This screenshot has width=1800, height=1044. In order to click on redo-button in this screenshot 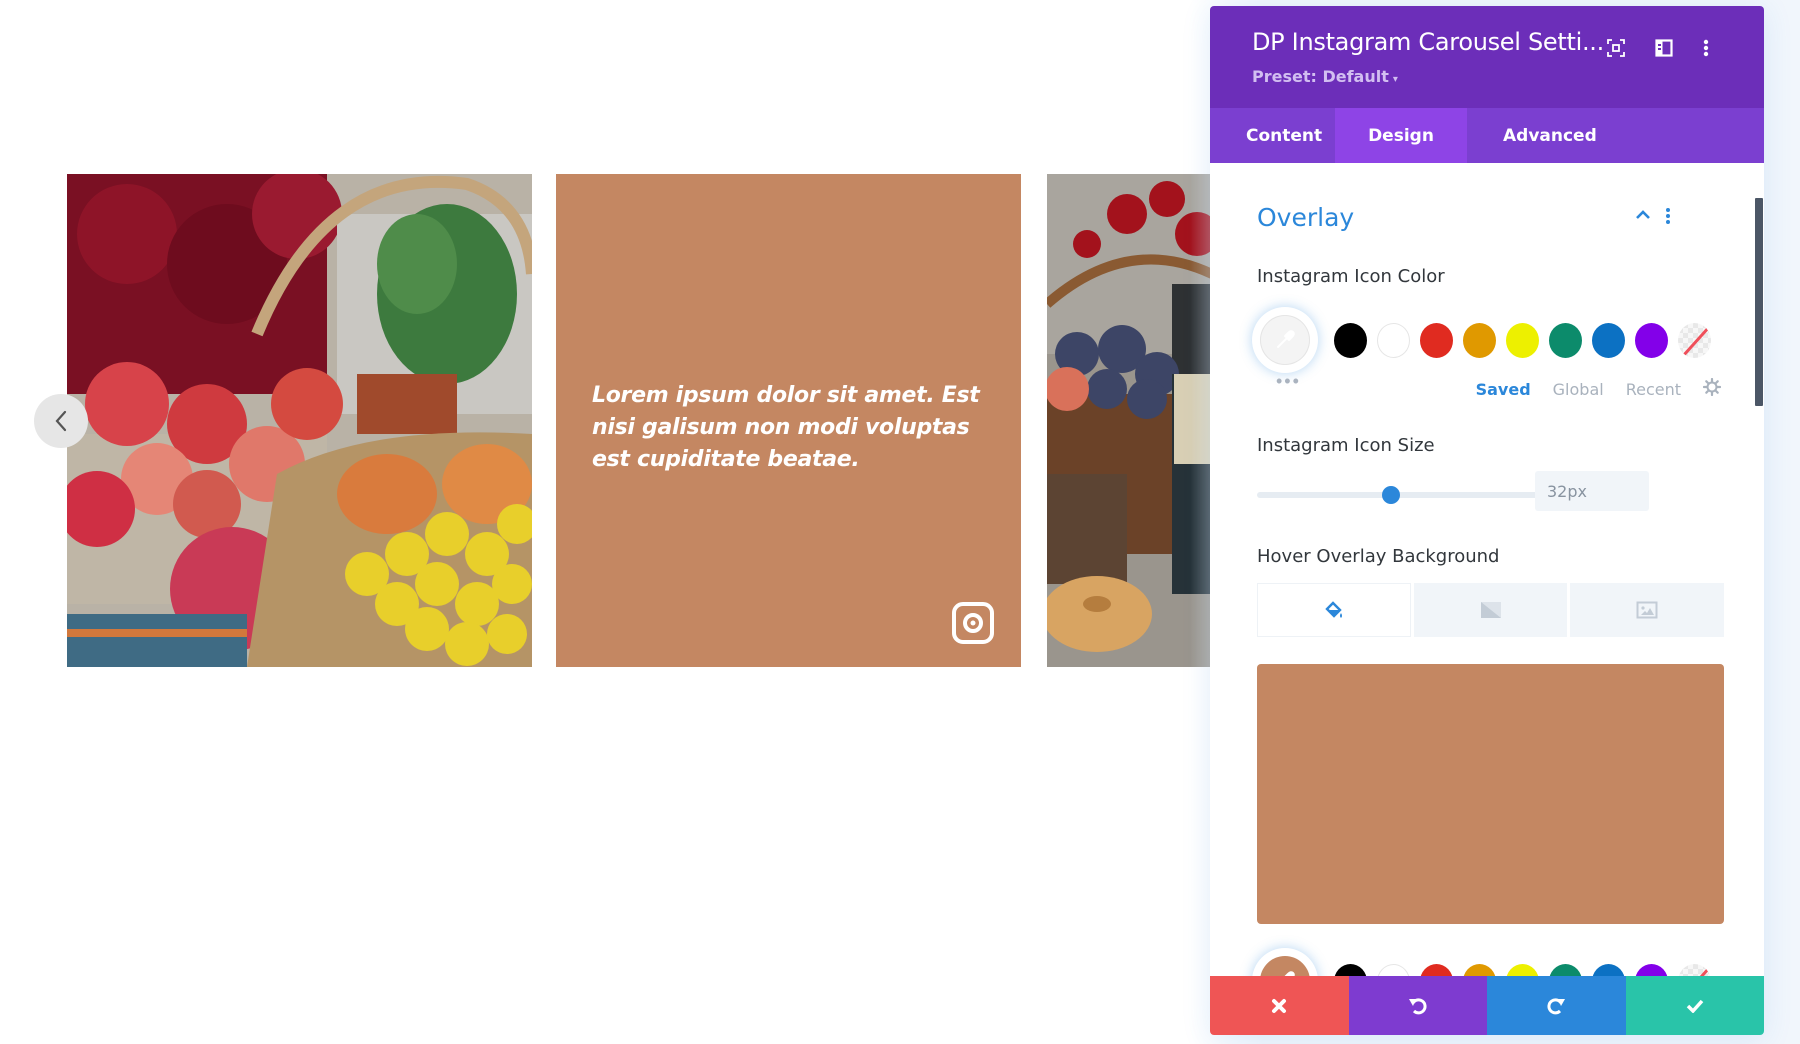, I will do `click(1556, 1005)`.